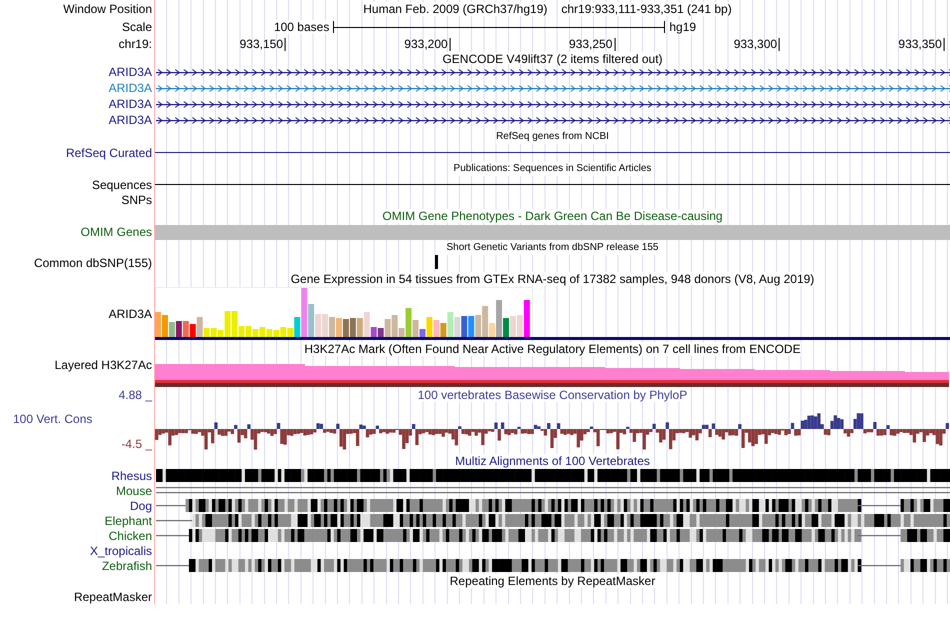  Describe the element at coordinates (127, 565) in the screenshot. I see `species-label: Zebrafish` at that location.